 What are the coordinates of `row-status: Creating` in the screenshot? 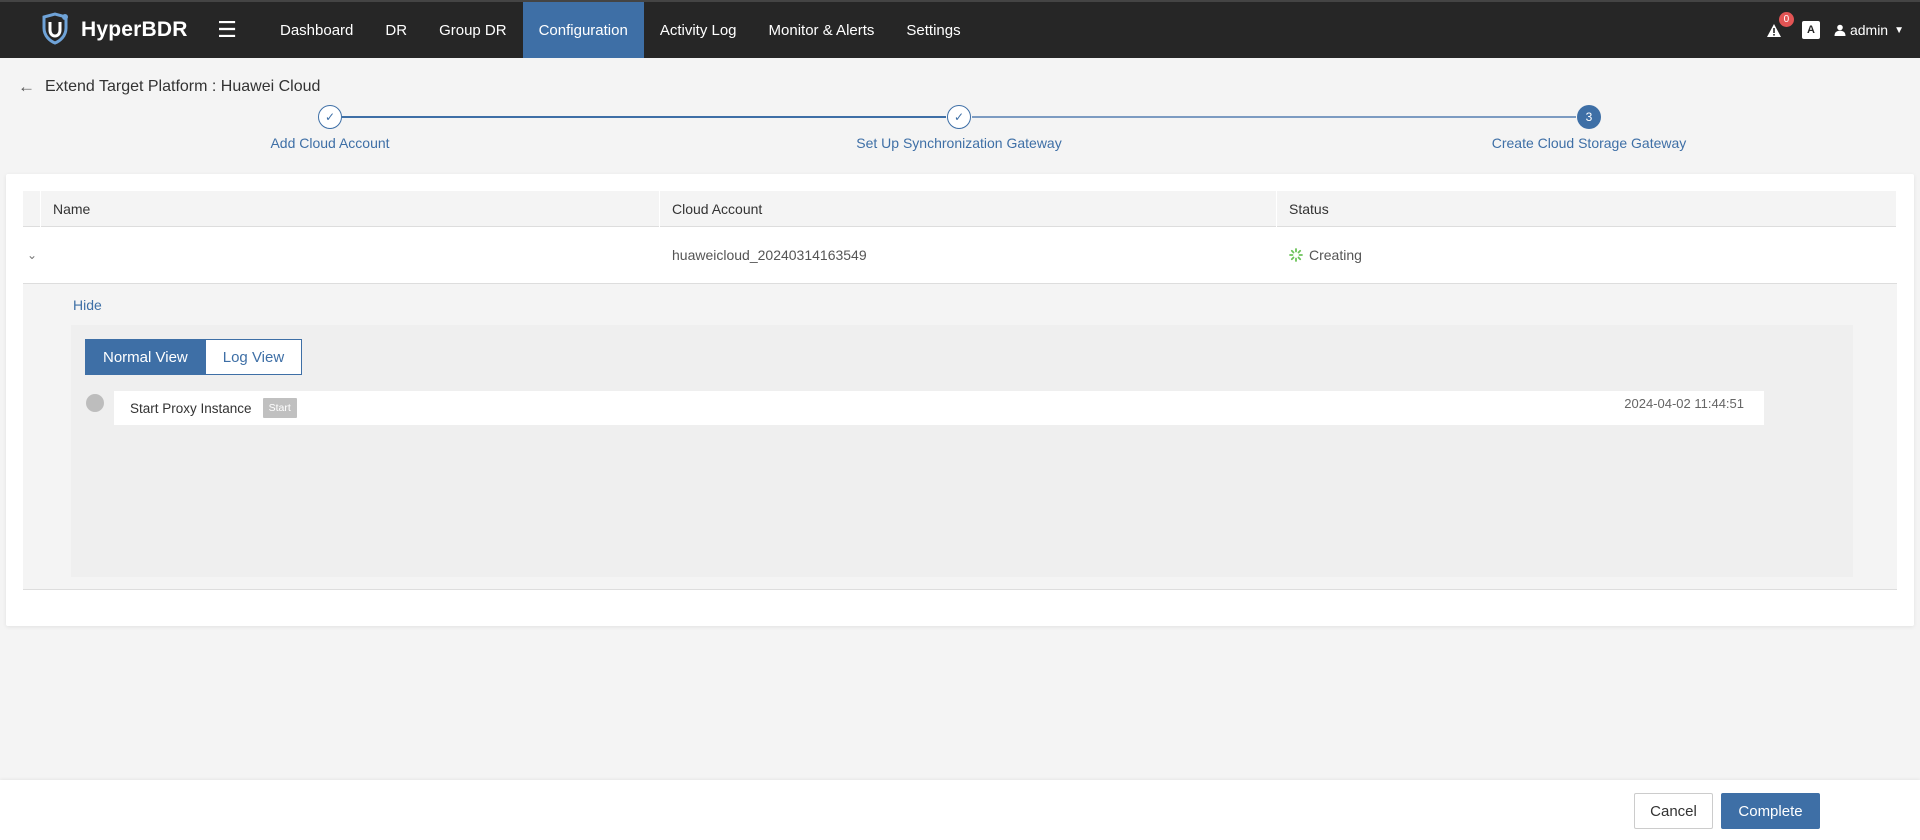 It's located at (1587, 255).